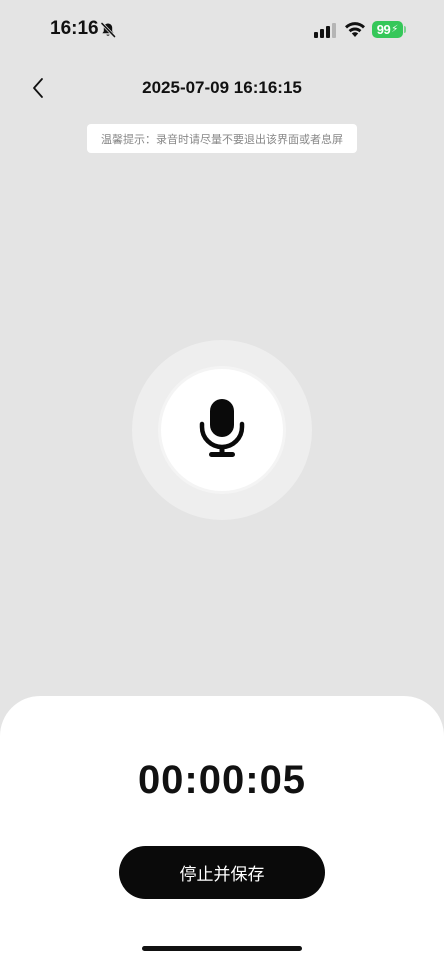 This screenshot has width=444, height=962. I want to click on stop-and-save-button: 停止并保存, so click(222, 872).